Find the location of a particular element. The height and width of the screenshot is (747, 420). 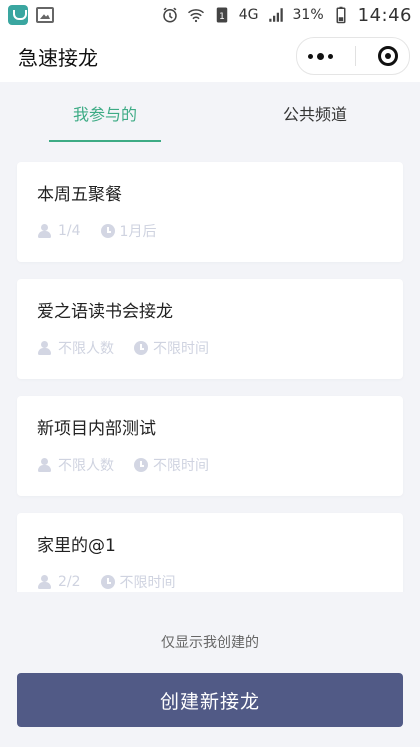

battery-icon is located at coordinates (341, 15).